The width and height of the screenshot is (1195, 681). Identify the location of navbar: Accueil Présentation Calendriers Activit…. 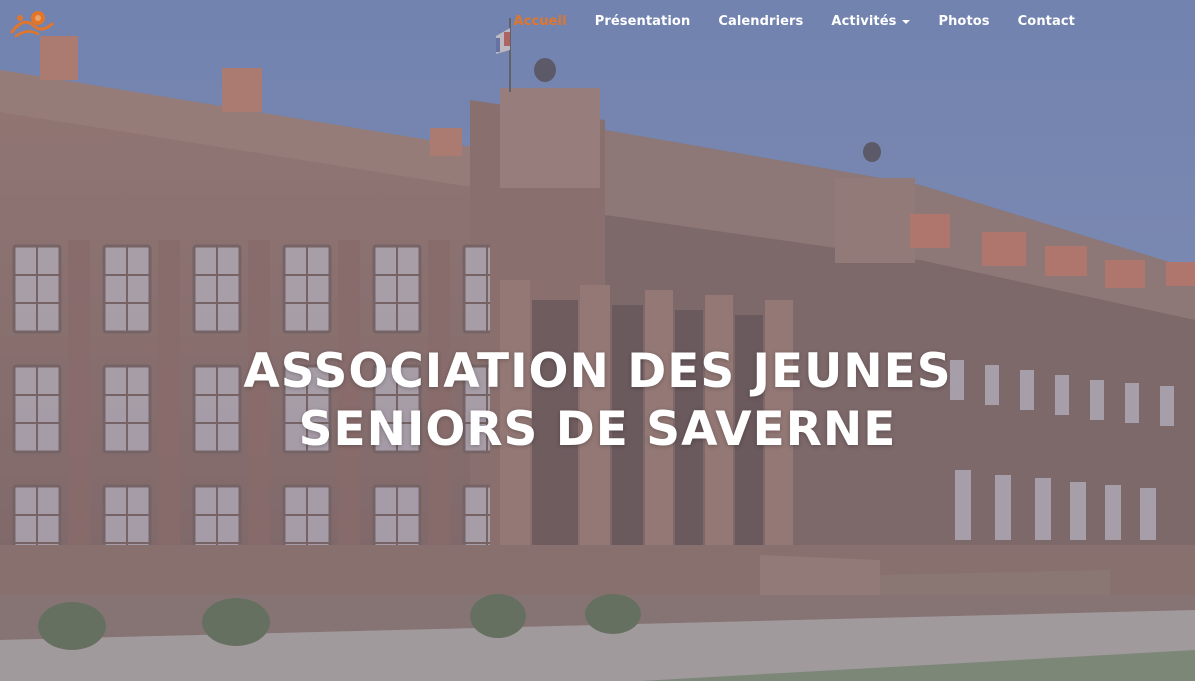
(597, 23).